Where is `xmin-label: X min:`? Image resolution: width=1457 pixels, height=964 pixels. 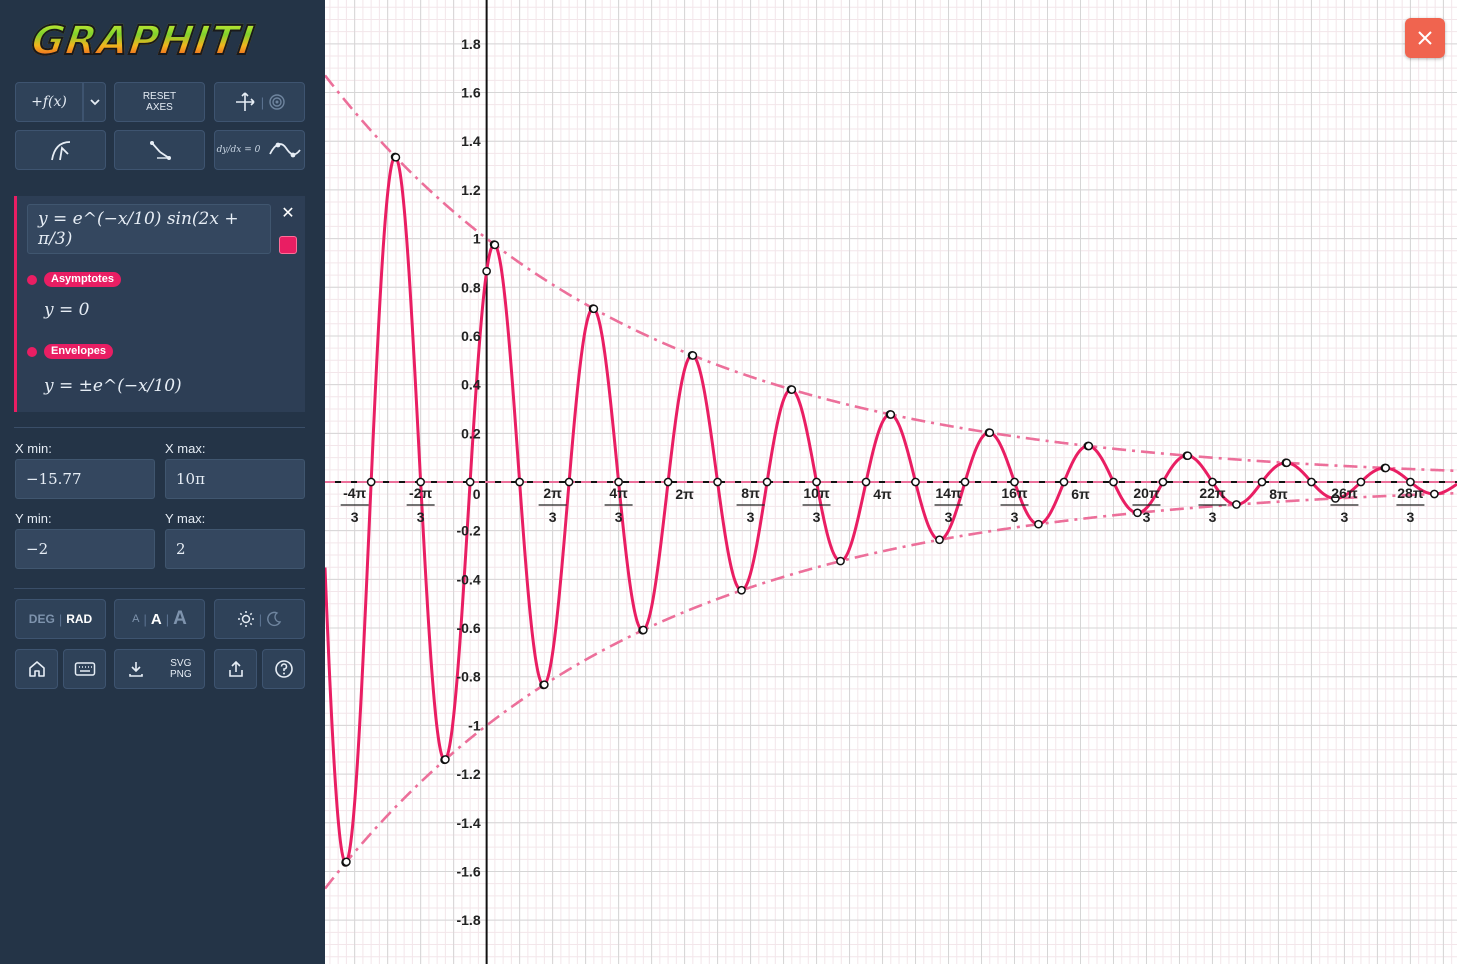 xmin-label: X min: is located at coordinates (33, 448).